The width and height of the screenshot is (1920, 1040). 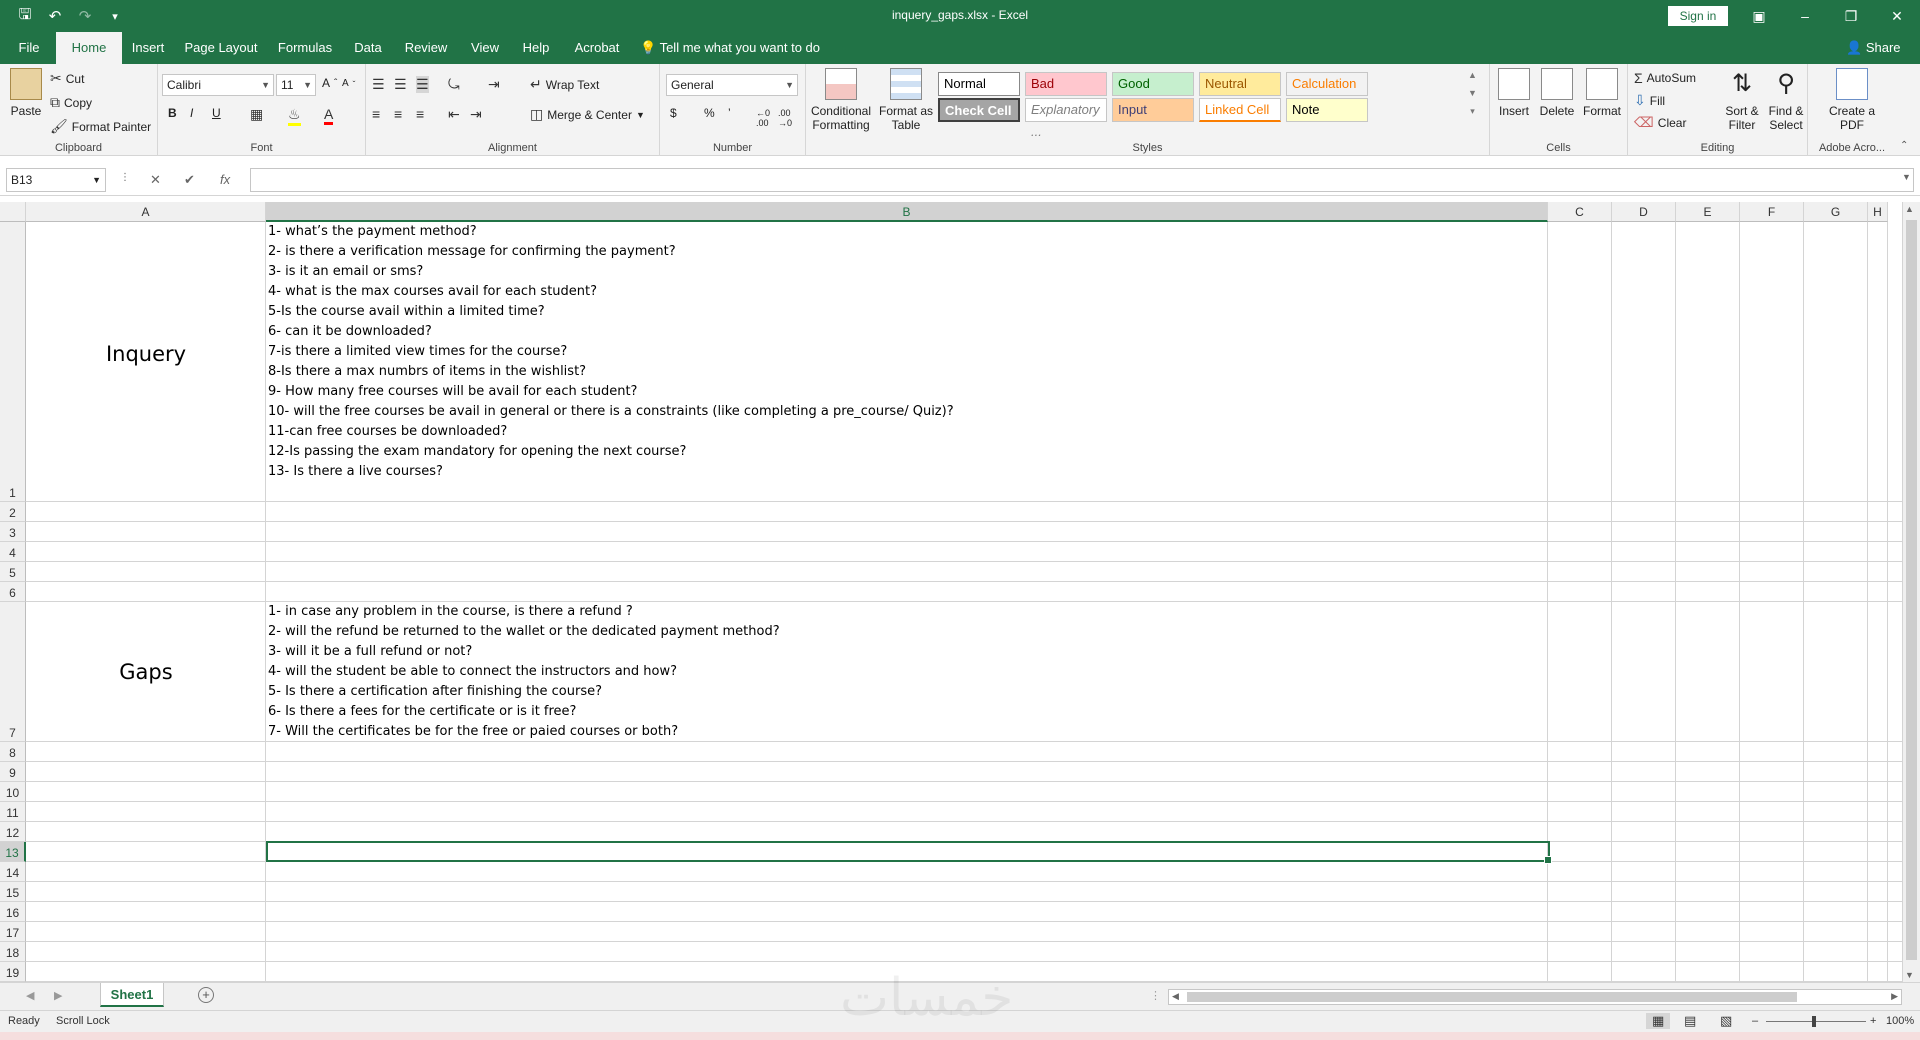 What do you see at coordinates (172, 113) in the screenshot?
I see `bold-button: B` at bounding box center [172, 113].